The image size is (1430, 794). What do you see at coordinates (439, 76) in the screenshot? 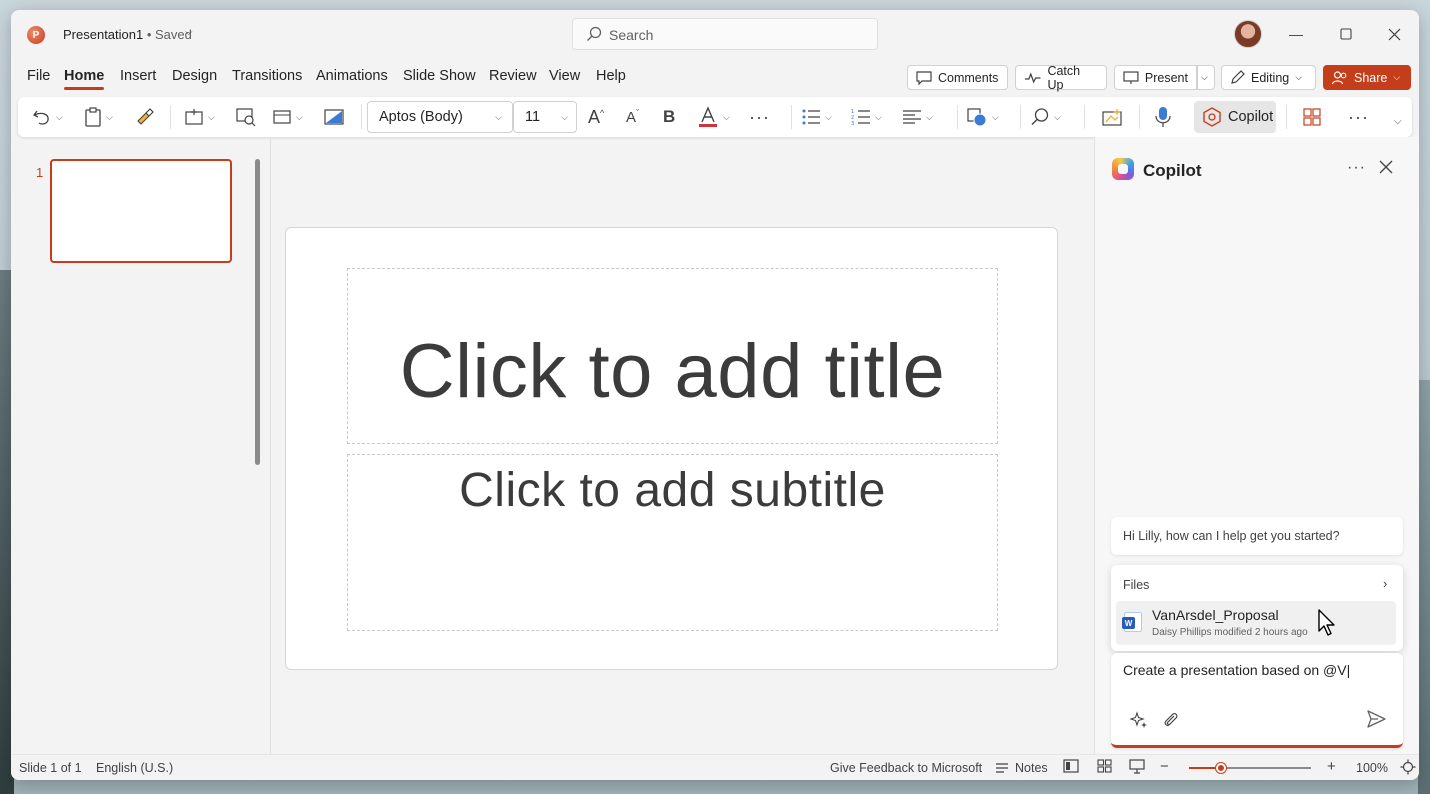
I see `tab-slide-show: Slide Show` at bounding box center [439, 76].